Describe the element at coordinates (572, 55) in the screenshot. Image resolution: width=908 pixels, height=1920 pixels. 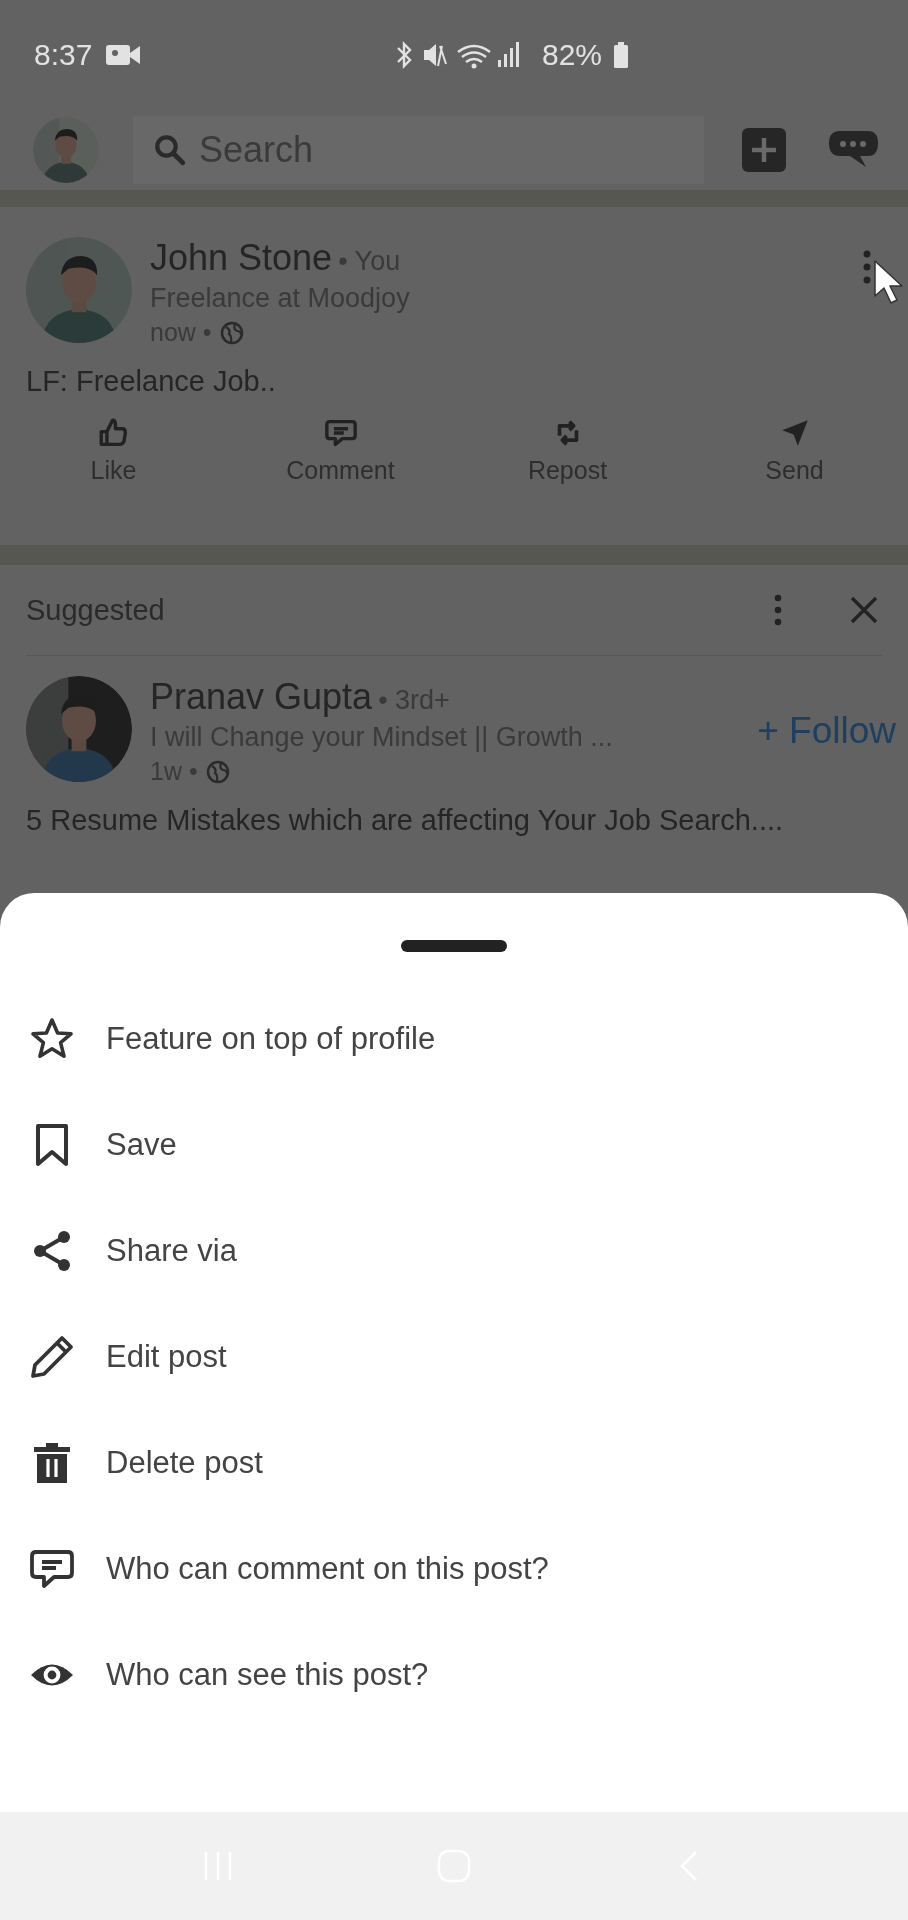
I see `battery-percent: 82%` at that location.